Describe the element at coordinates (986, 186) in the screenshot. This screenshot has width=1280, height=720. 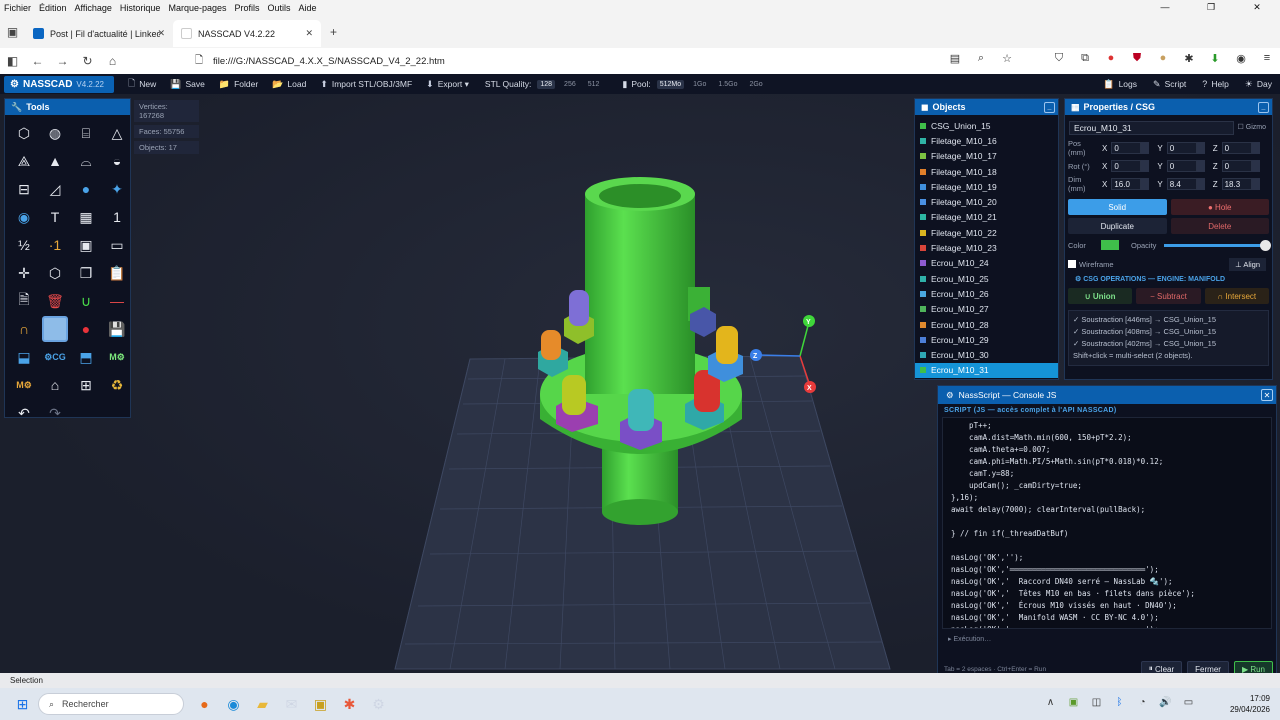
I see `object-list-item: Filetage_M10_19` at that location.